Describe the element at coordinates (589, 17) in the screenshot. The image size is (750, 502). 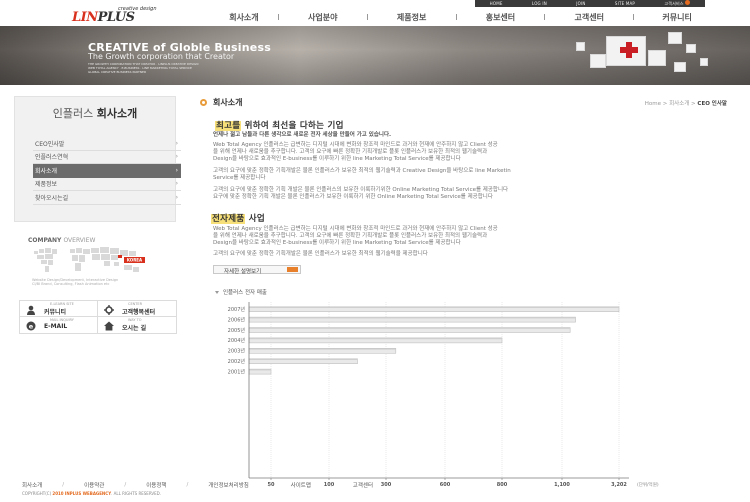
I see `nav-customer-center: 고객센터` at that location.